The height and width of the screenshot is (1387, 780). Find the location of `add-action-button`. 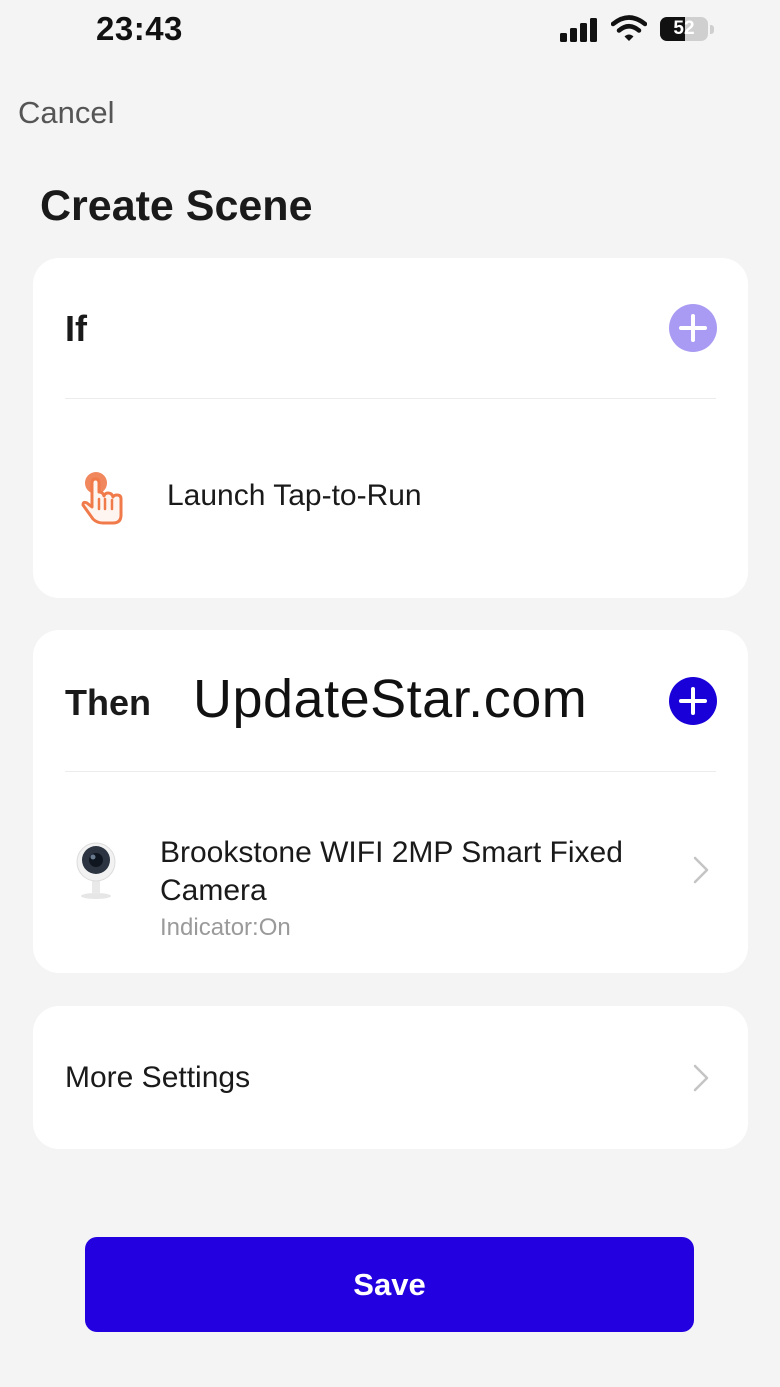

add-action-button is located at coordinates (693, 701).